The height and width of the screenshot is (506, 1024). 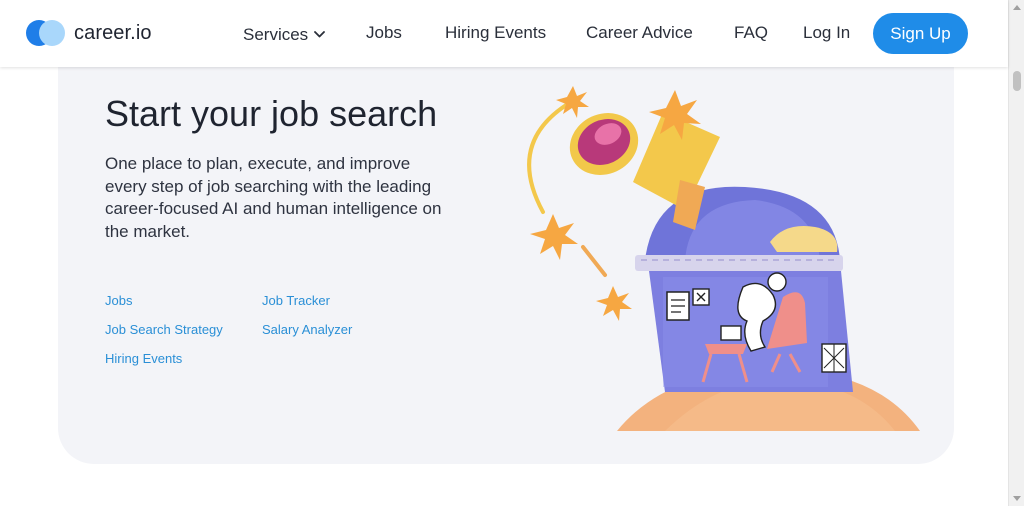 I want to click on link-salary-analyzer: Salary Analyzer, so click(x=307, y=329).